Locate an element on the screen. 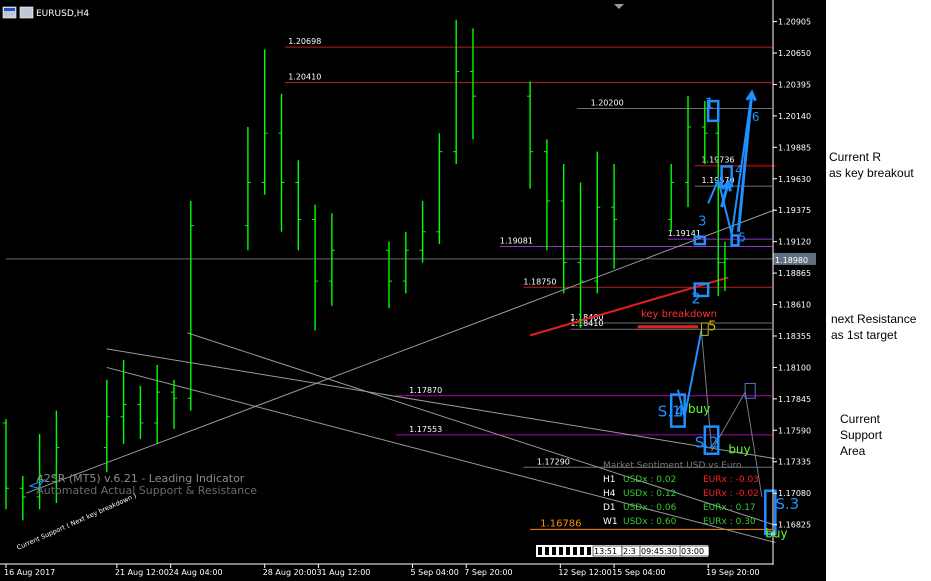 The width and height of the screenshot is (931, 581). level-label: 1.20698 is located at coordinates (304, 41).